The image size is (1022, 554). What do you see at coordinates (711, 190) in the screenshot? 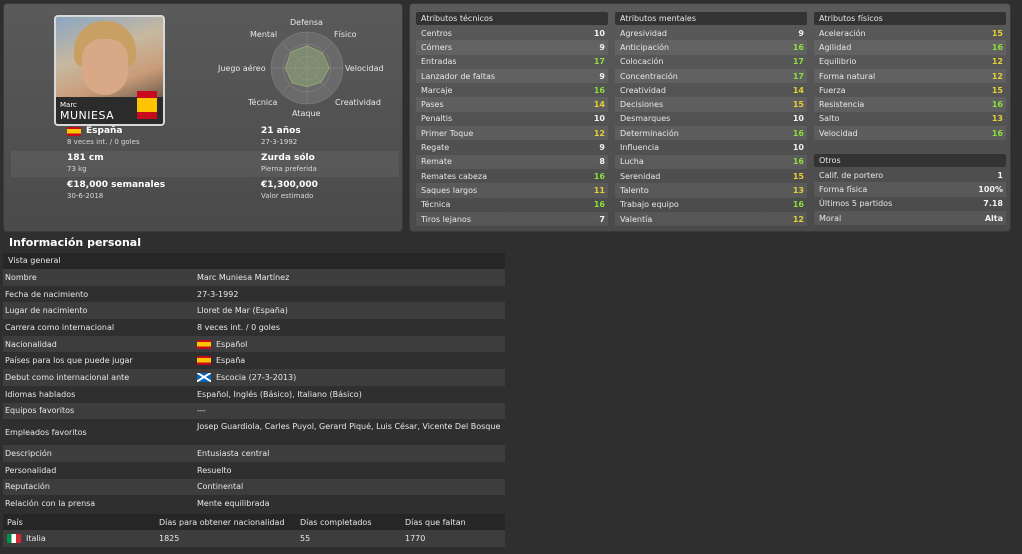
I see `attribute-row: Talento 13` at bounding box center [711, 190].